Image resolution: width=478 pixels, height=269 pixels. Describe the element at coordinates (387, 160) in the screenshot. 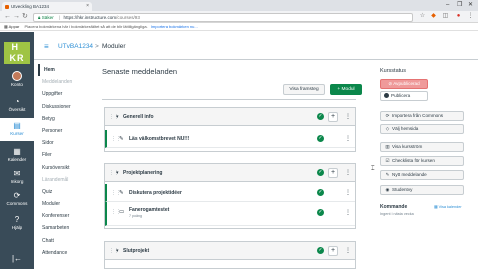

I see `checklist-icon: ☑` at that location.